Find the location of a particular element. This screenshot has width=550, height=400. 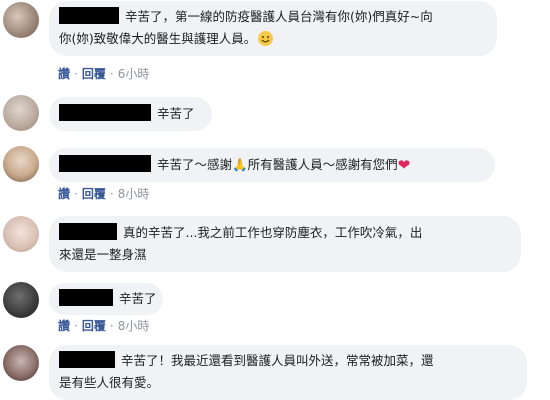

heart-icon: ❤ is located at coordinates (404, 165).